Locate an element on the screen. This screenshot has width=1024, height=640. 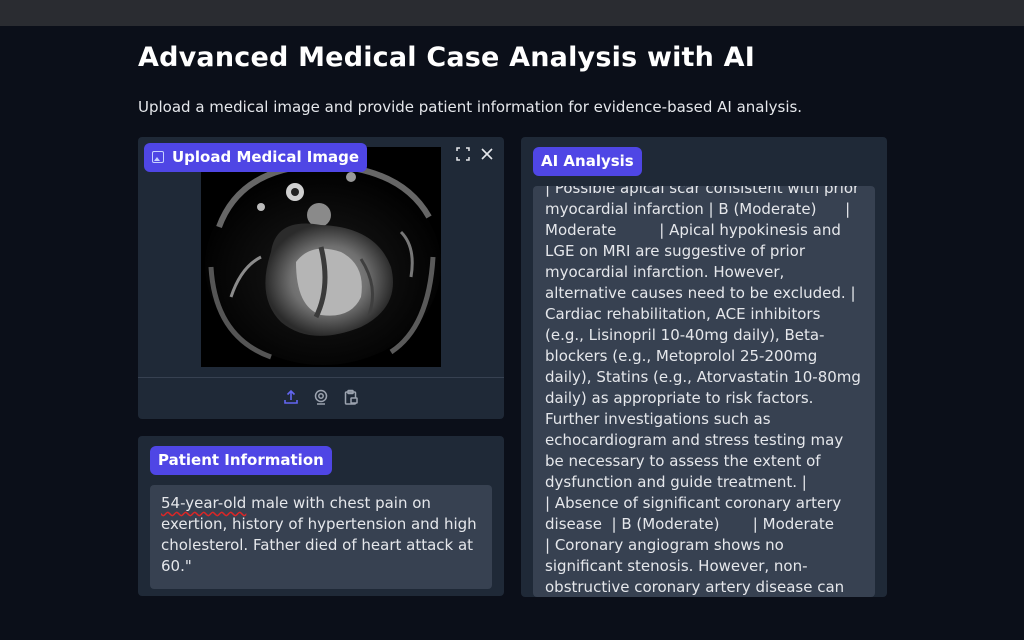
webcam-icon is located at coordinates (321, 397).